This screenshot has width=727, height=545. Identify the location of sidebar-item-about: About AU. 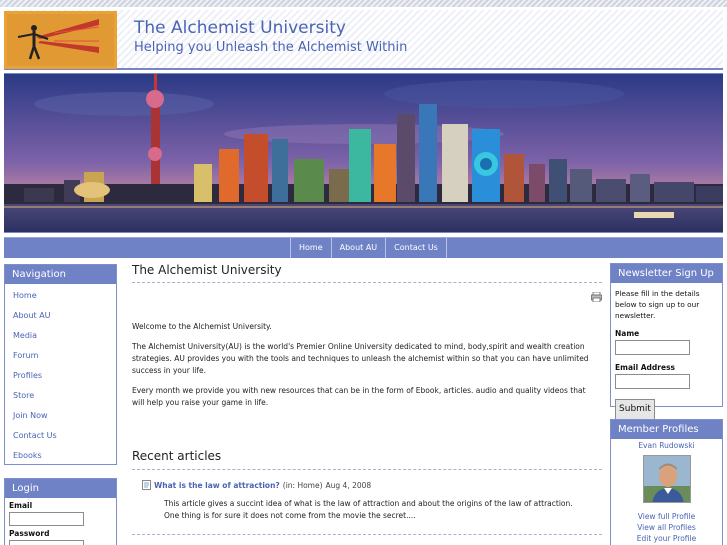
(60, 317).